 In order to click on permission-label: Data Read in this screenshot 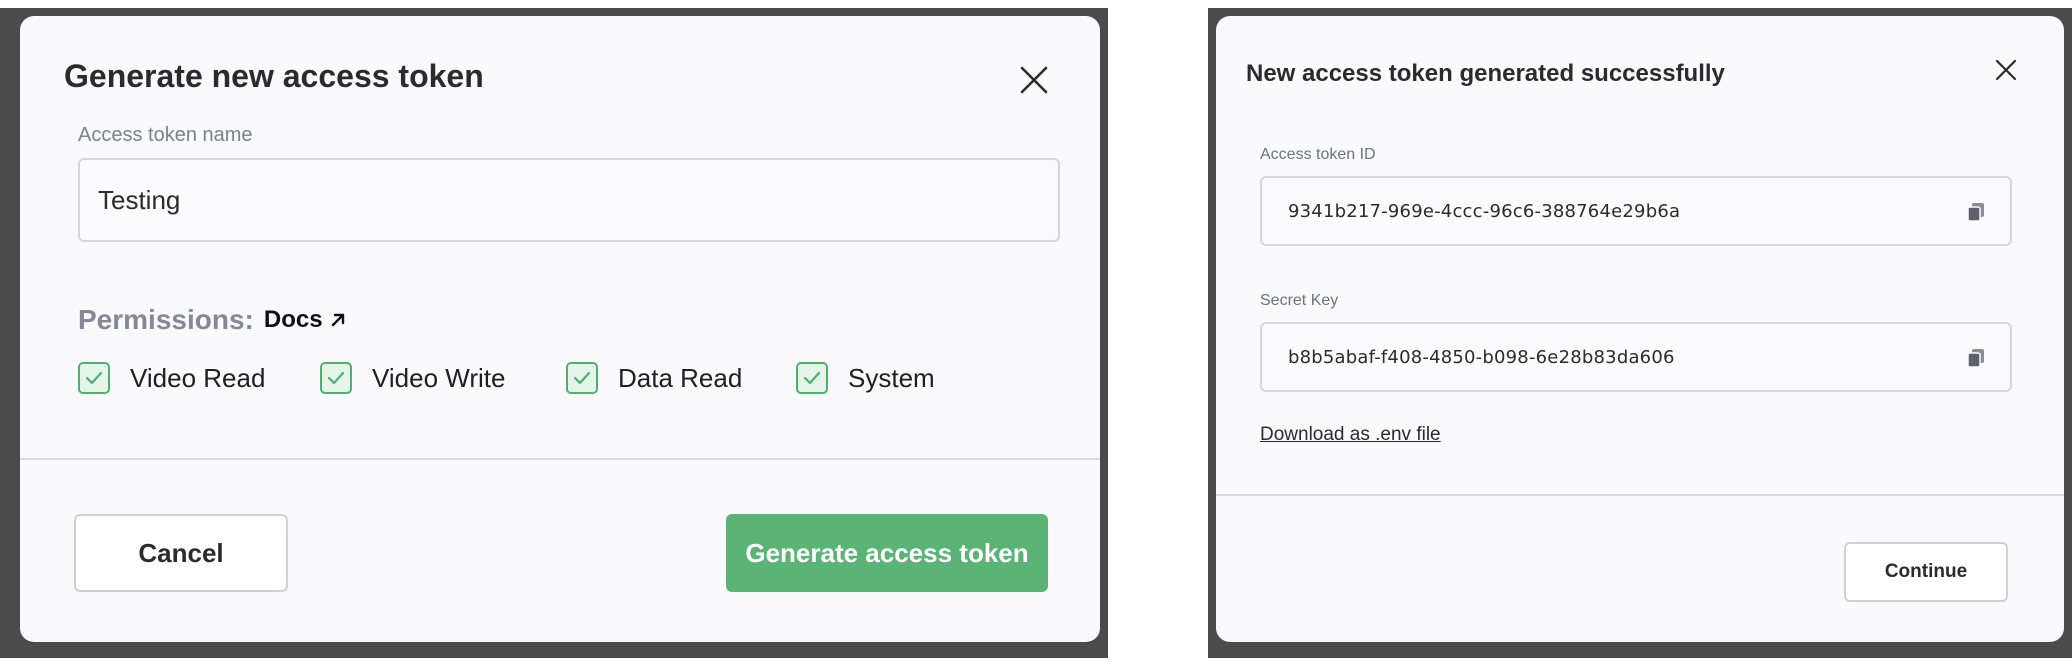, I will do `click(680, 377)`.